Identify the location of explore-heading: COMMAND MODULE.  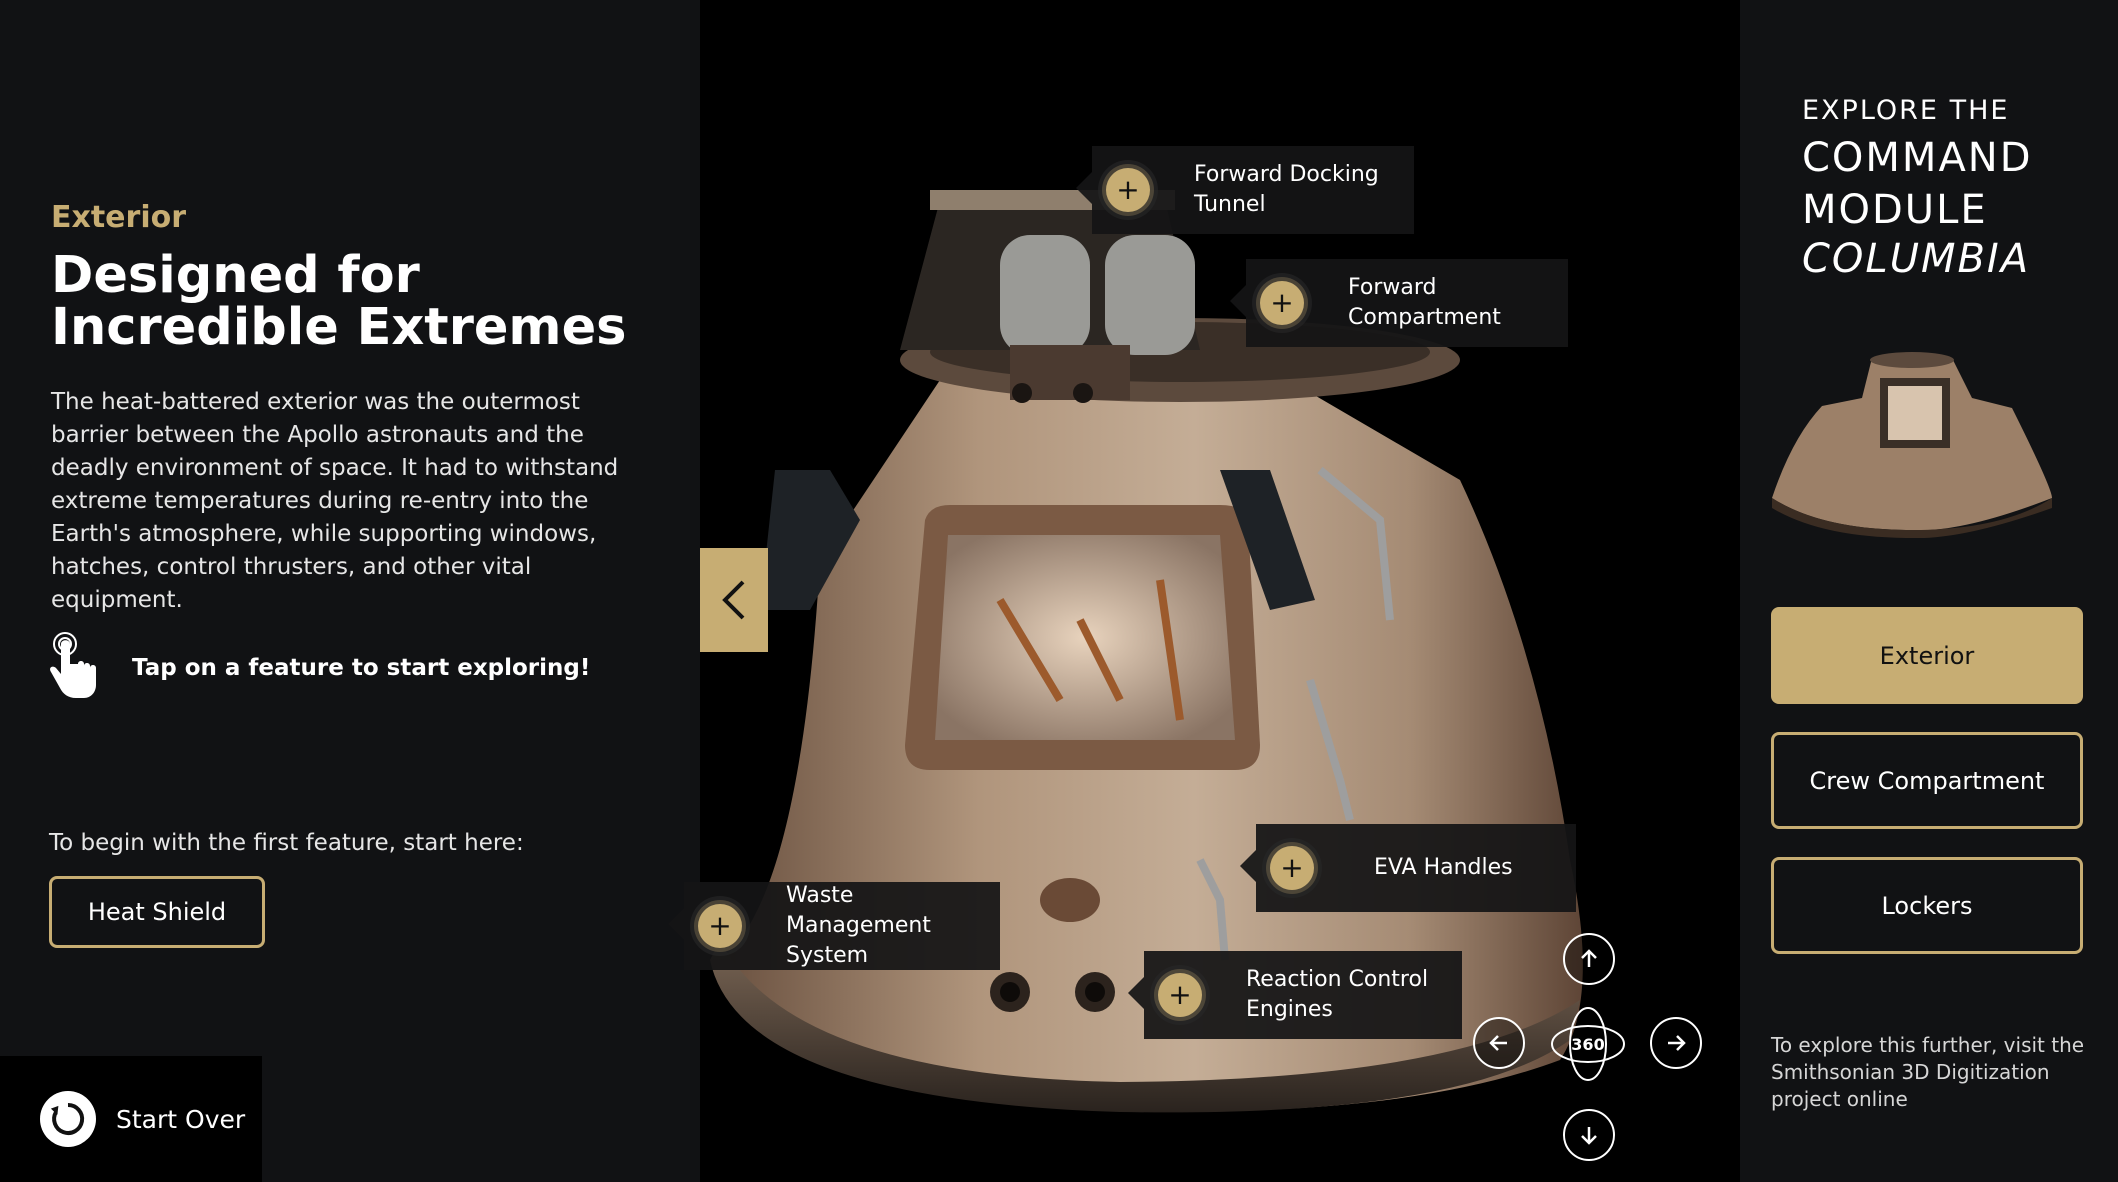
(1917, 184).